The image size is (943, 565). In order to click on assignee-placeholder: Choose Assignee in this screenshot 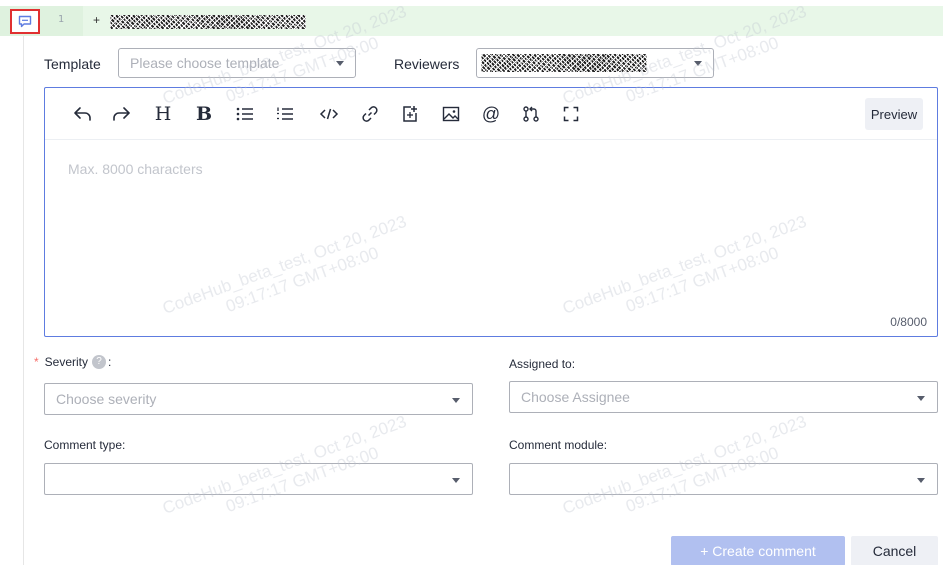, I will do `click(575, 397)`.